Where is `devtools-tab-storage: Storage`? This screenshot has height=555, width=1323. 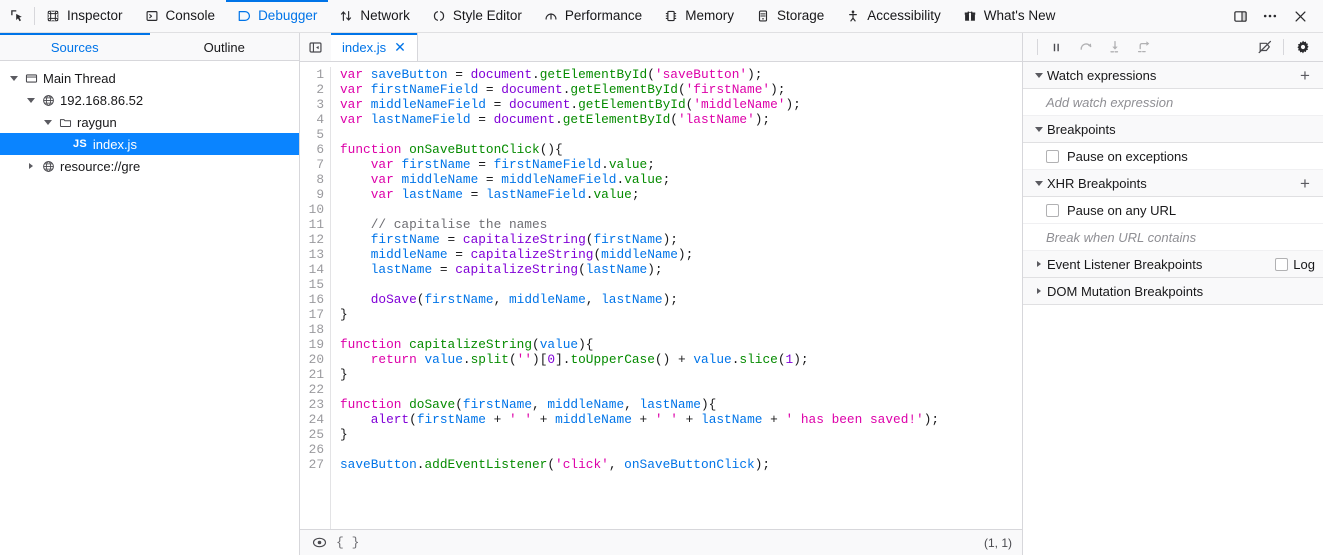
devtools-tab-storage: Storage is located at coordinates (790, 16).